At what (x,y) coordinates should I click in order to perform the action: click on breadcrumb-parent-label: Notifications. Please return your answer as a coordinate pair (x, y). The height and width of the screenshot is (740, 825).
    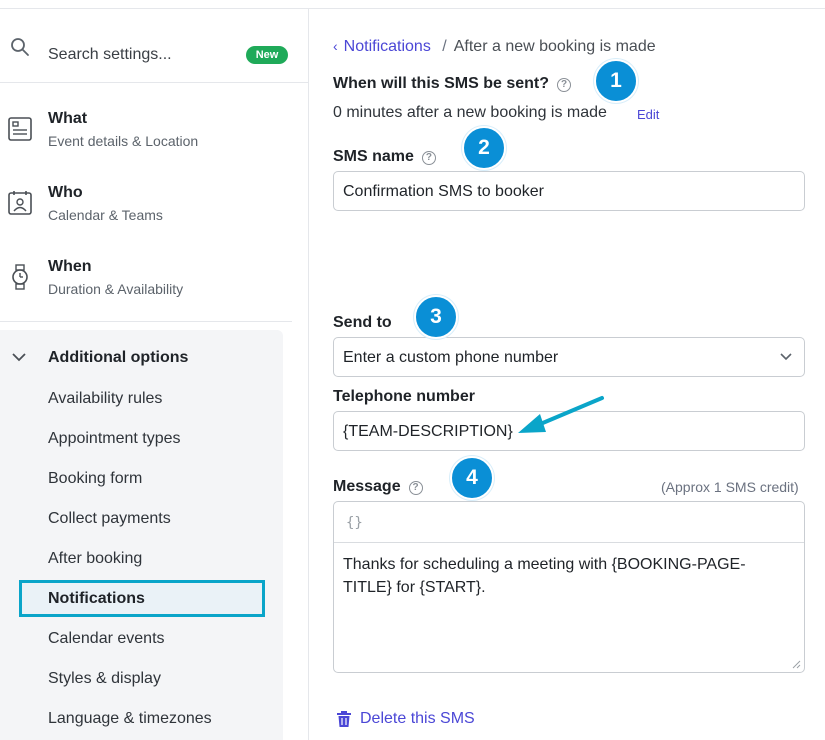
    Looking at the image, I should click on (387, 46).